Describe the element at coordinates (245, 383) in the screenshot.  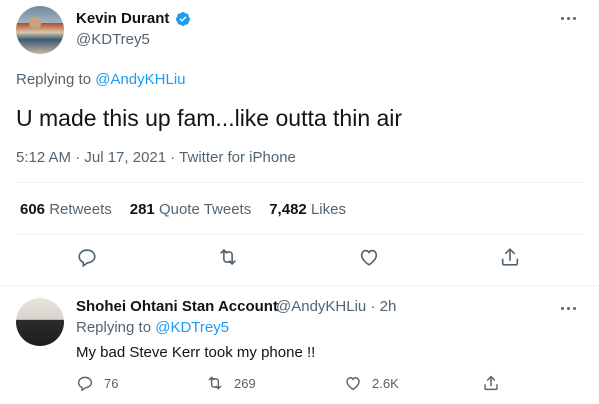
I see `retweet-count: 269` at that location.